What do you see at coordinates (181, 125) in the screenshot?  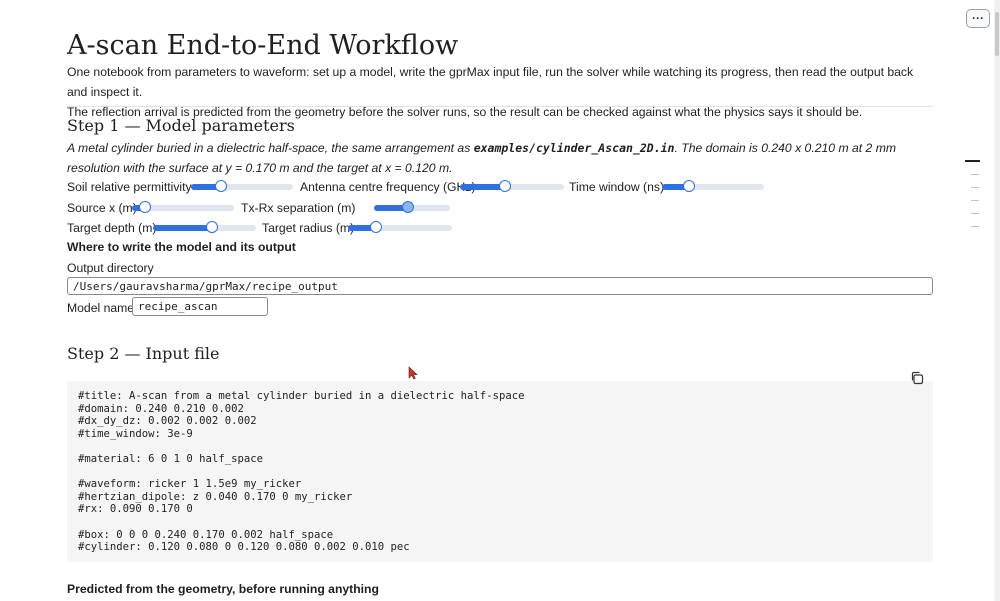 I see `step1-heading: Step 1 — Model parameters` at bounding box center [181, 125].